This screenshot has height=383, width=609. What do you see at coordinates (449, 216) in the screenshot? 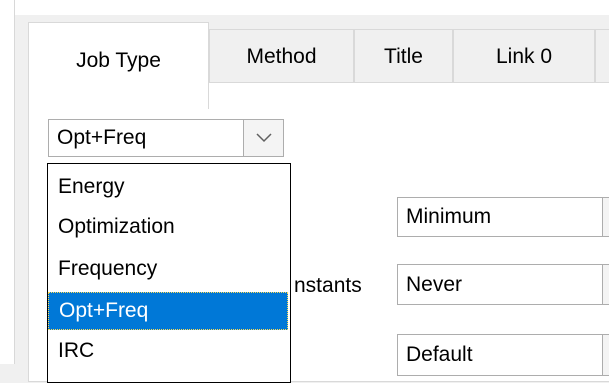
I see `optimize-to-combo-value: Minimum` at bounding box center [449, 216].